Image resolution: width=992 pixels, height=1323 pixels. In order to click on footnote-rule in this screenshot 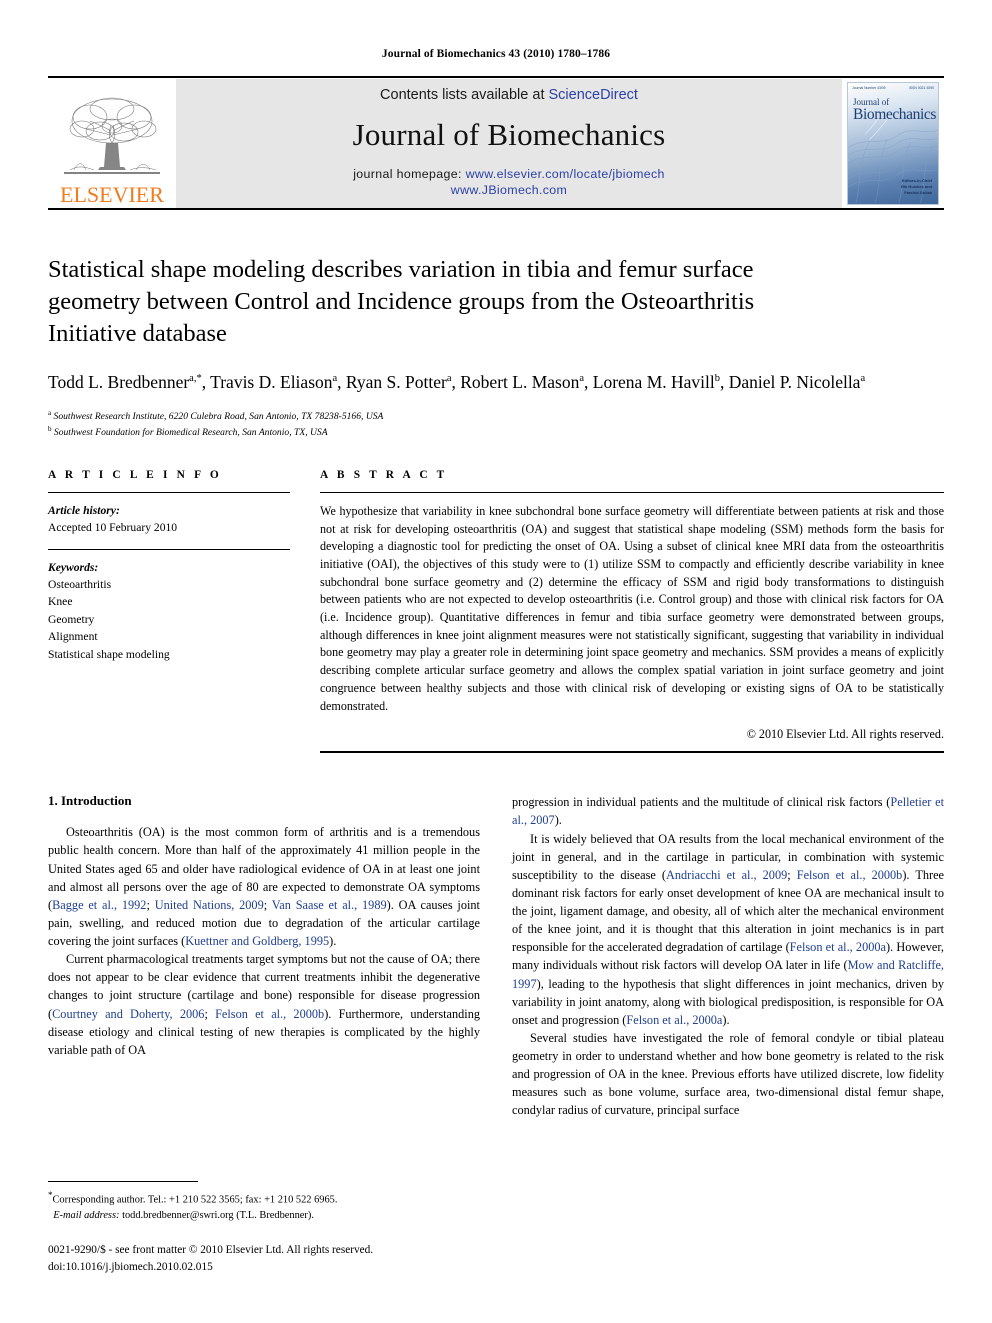, I will do `click(123, 1182)`.